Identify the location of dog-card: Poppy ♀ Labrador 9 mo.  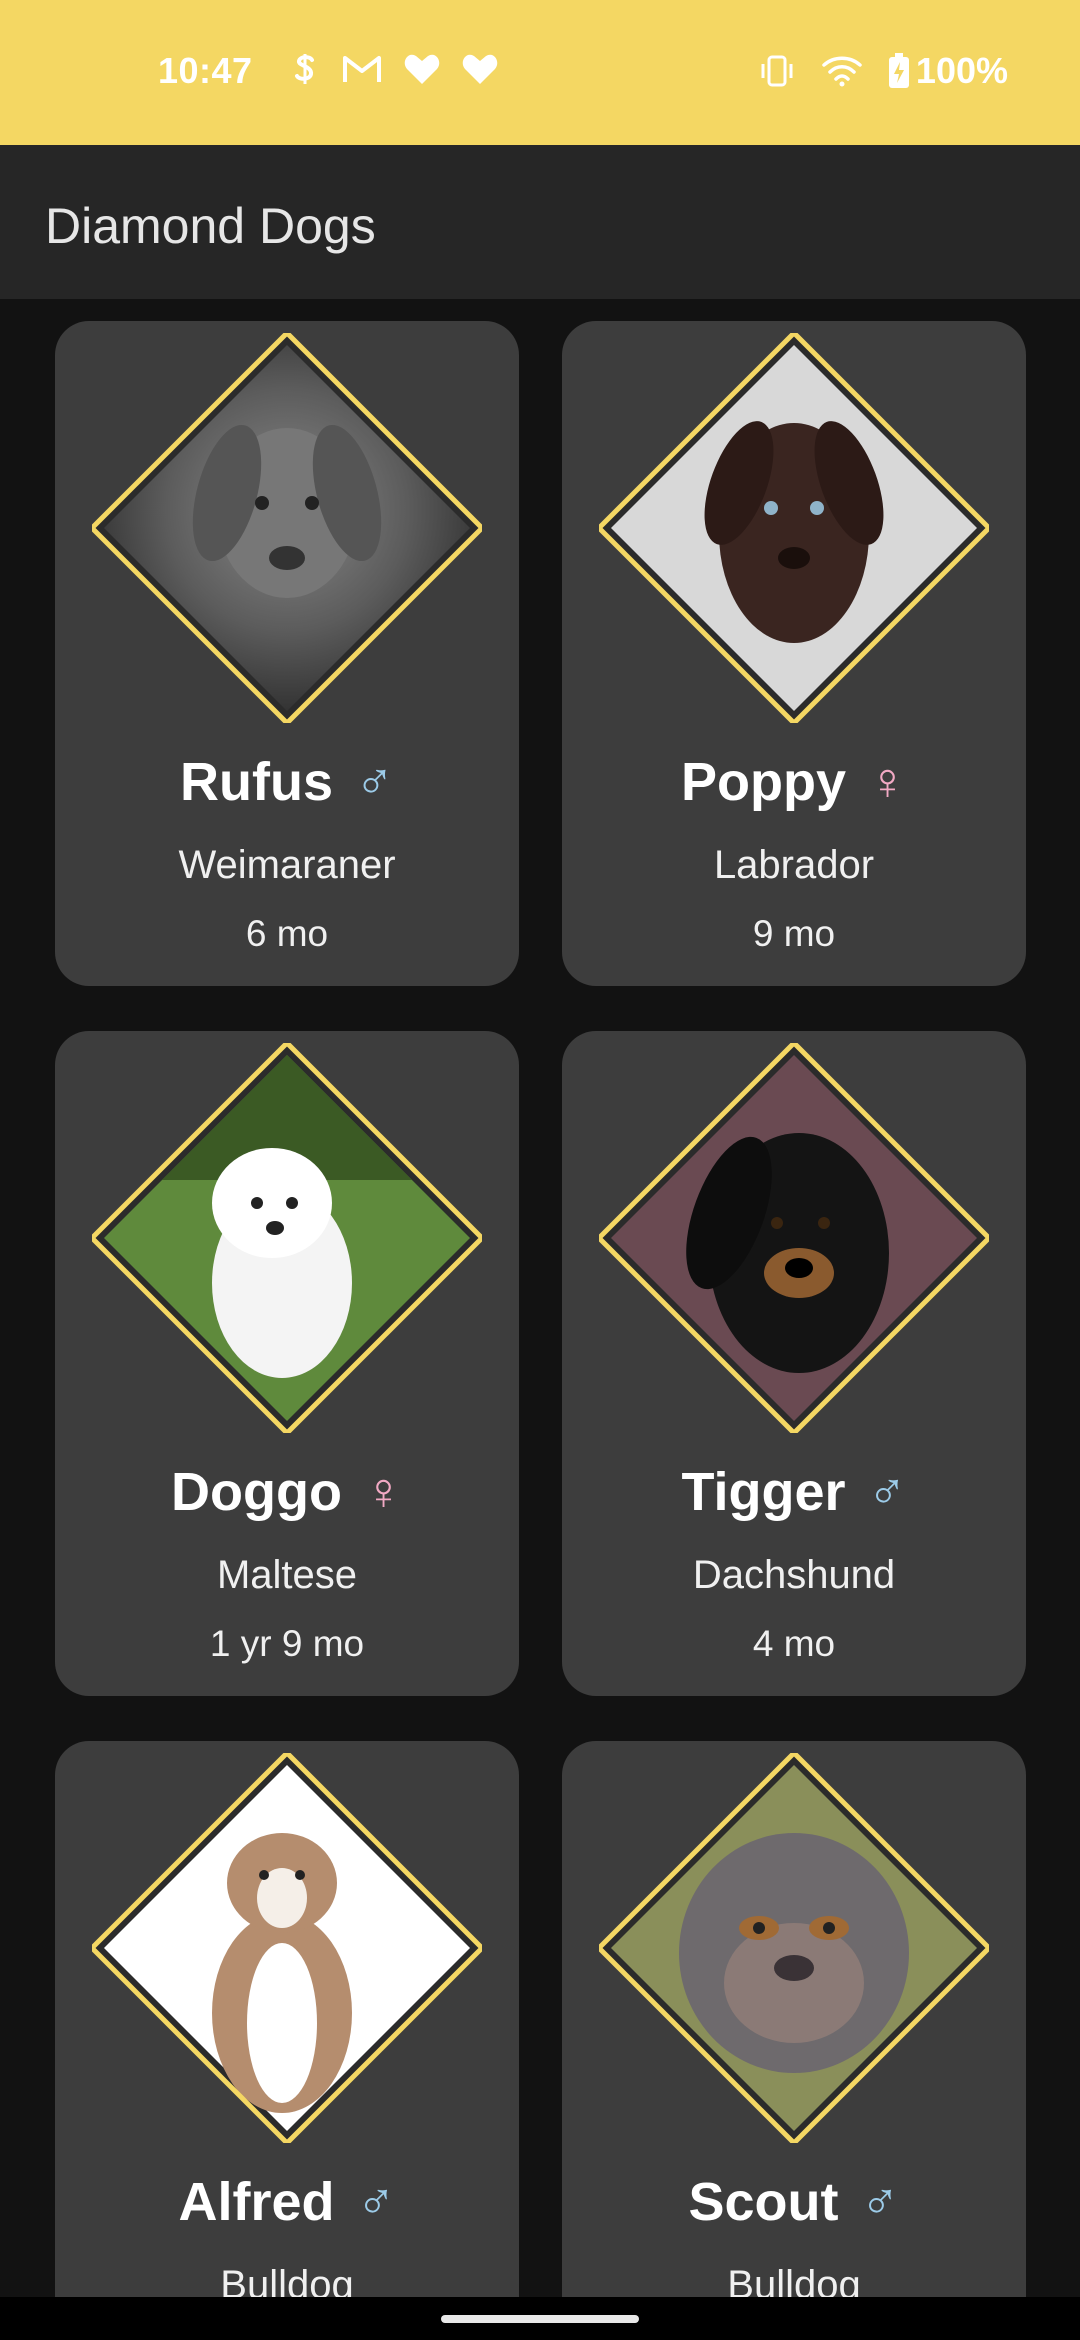
(794, 653).